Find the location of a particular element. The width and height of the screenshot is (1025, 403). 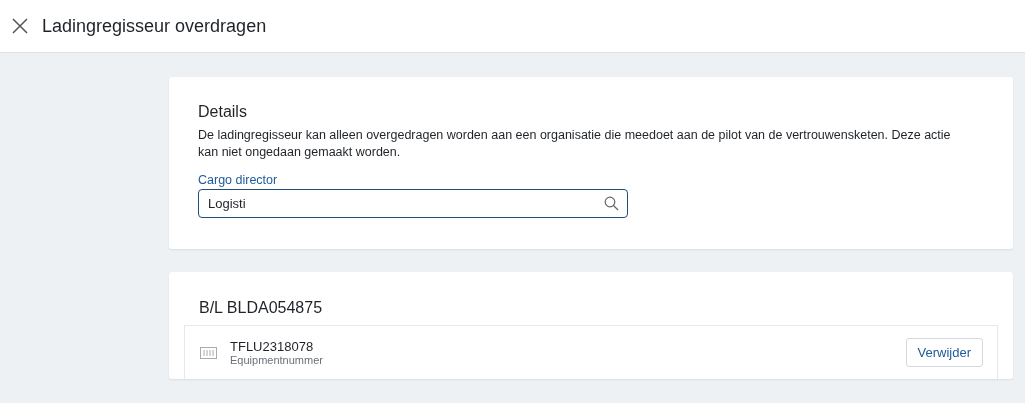

search-icon is located at coordinates (611, 203).